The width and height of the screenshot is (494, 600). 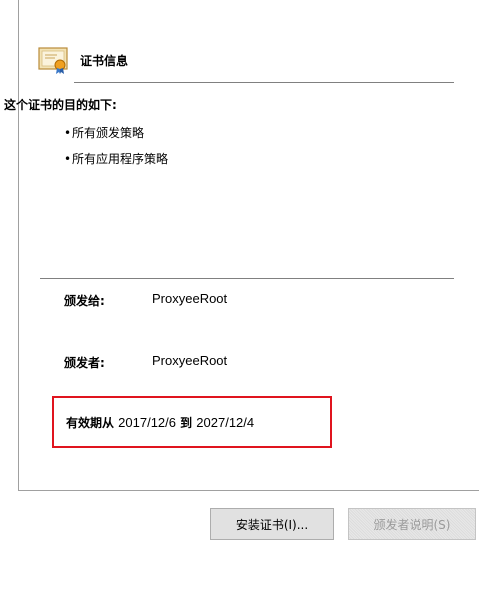 What do you see at coordinates (60, 105) in the screenshot?
I see `purposes-heading: 这个证书的目的如下:` at bounding box center [60, 105].